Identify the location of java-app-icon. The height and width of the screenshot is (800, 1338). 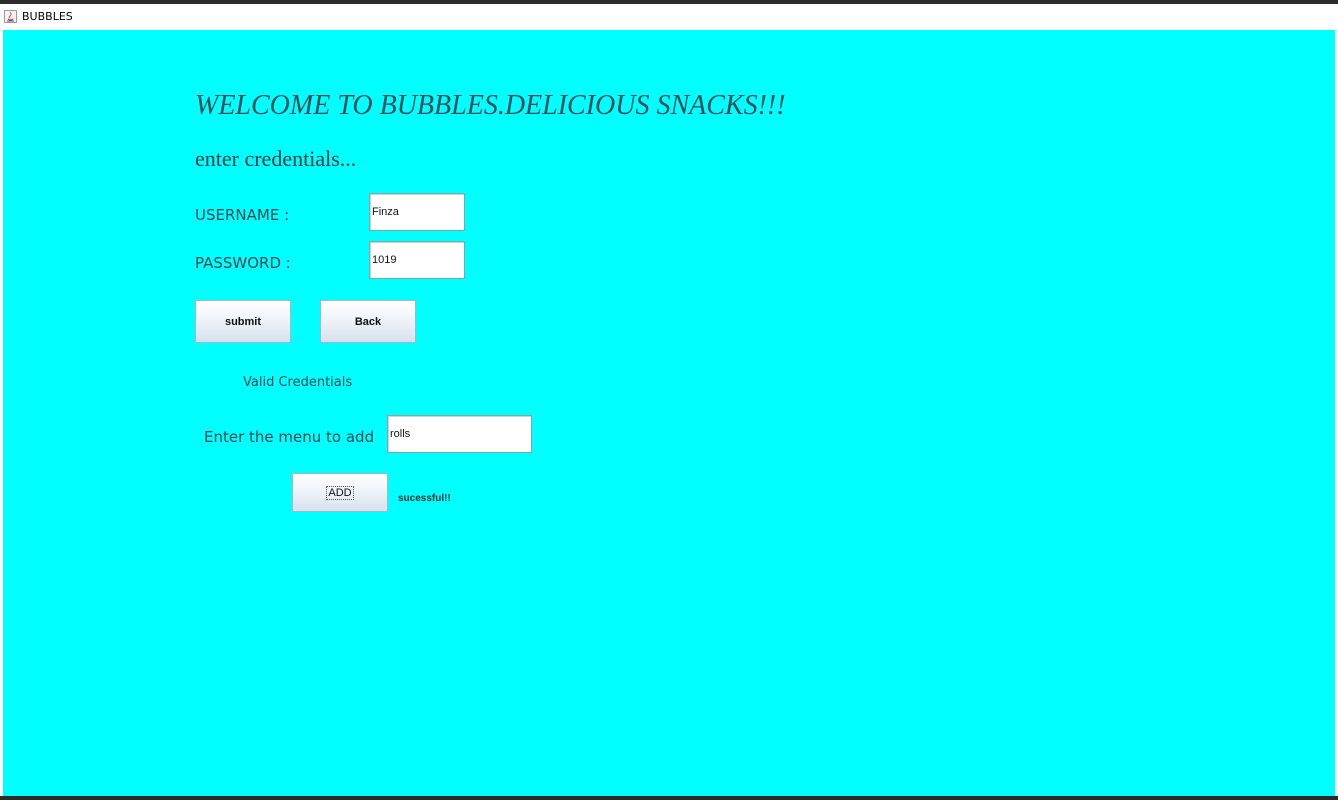
(10, 16).